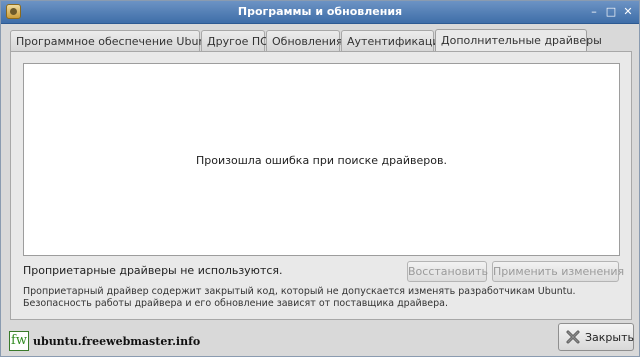 This screenshot has height=357, width=640. What do you see at coordinates (573, 337) in the screenshot?
I see `close-x-icon` at bounding box center [573, 337].